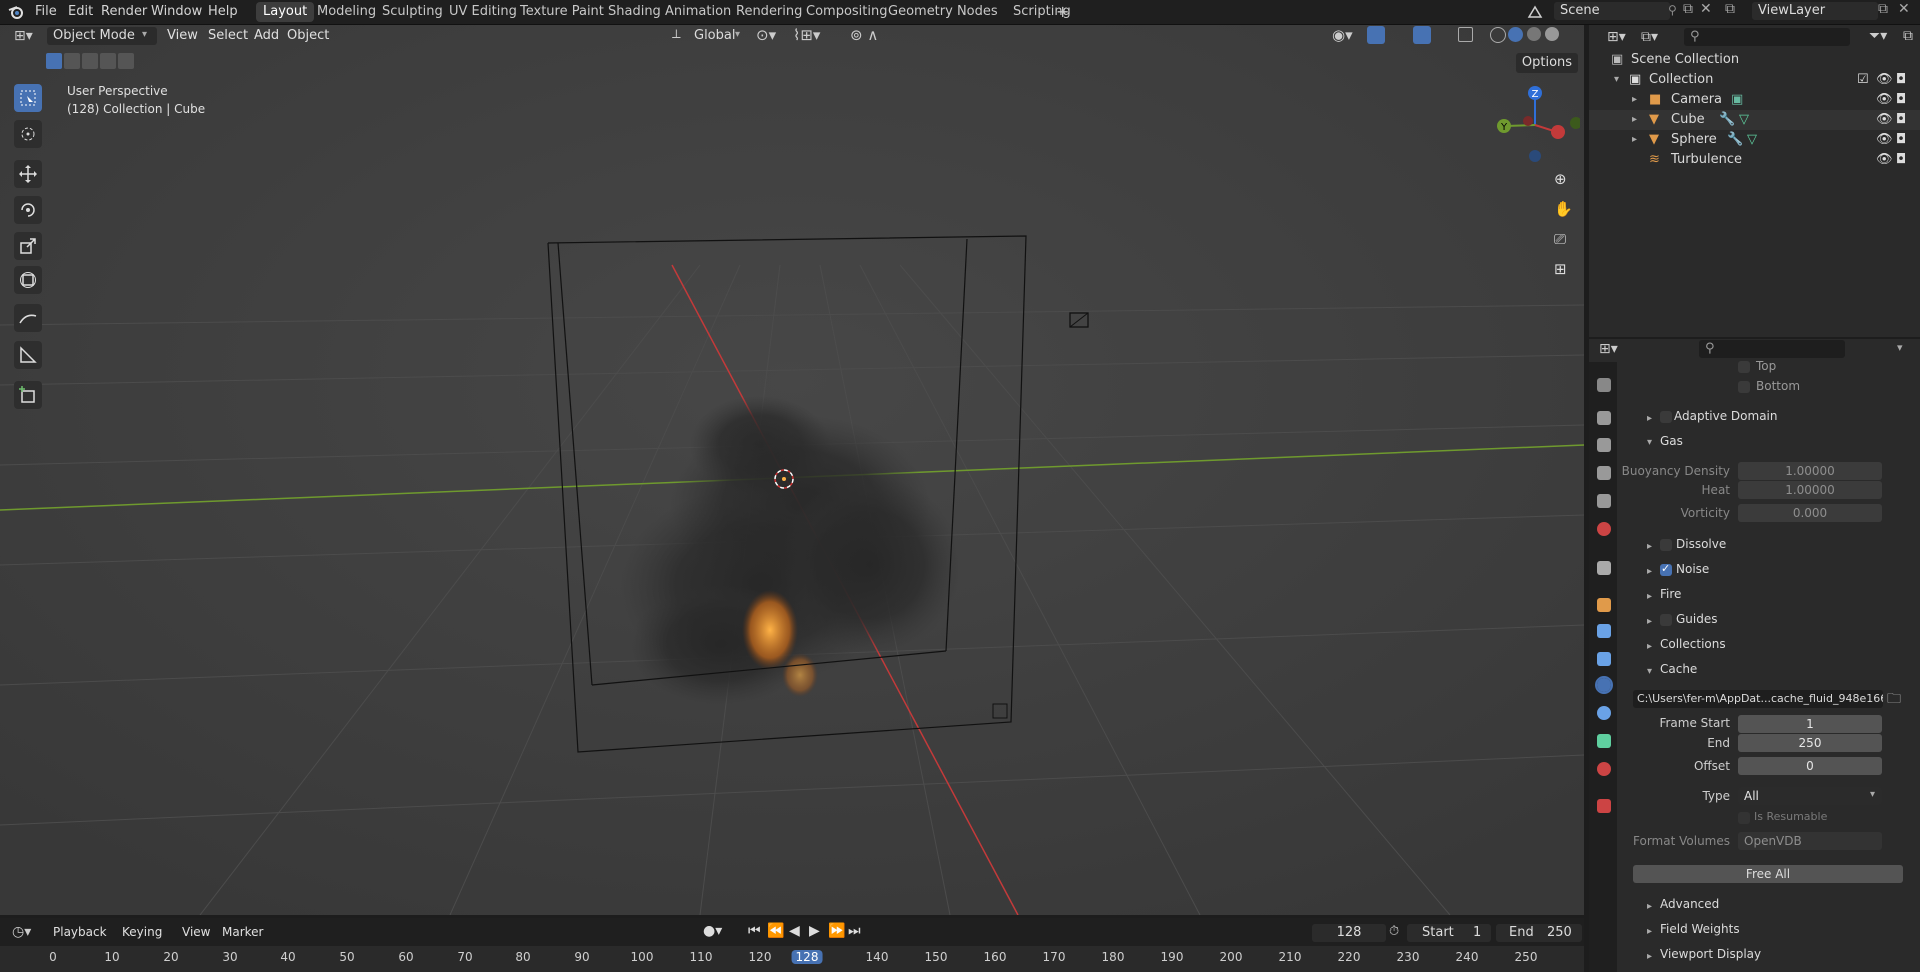 The image size is (1920, 972). Describe the element at coordinates (854, 931) in the screenshot. I see `jump-end-icon: ⏭` at that location.